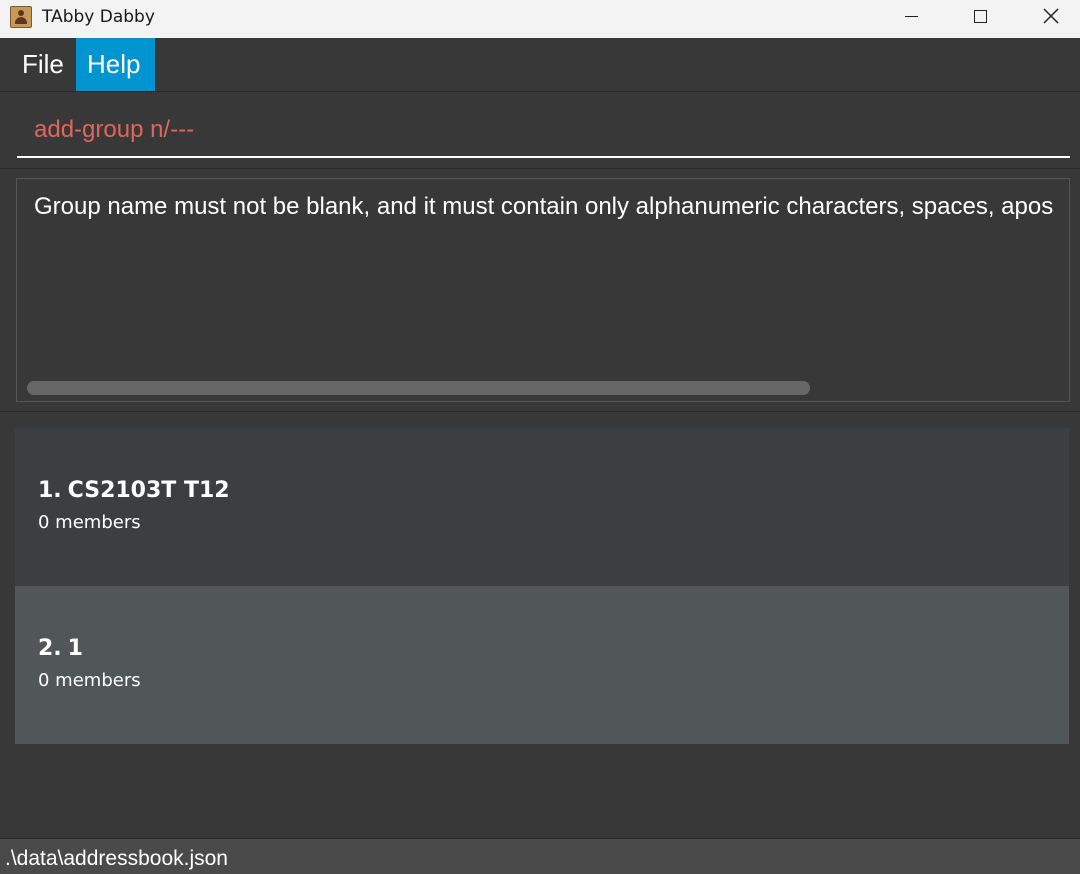 This screenshot has height=874, width=1080. I want to click on maximize-icon, so click(980, 16).